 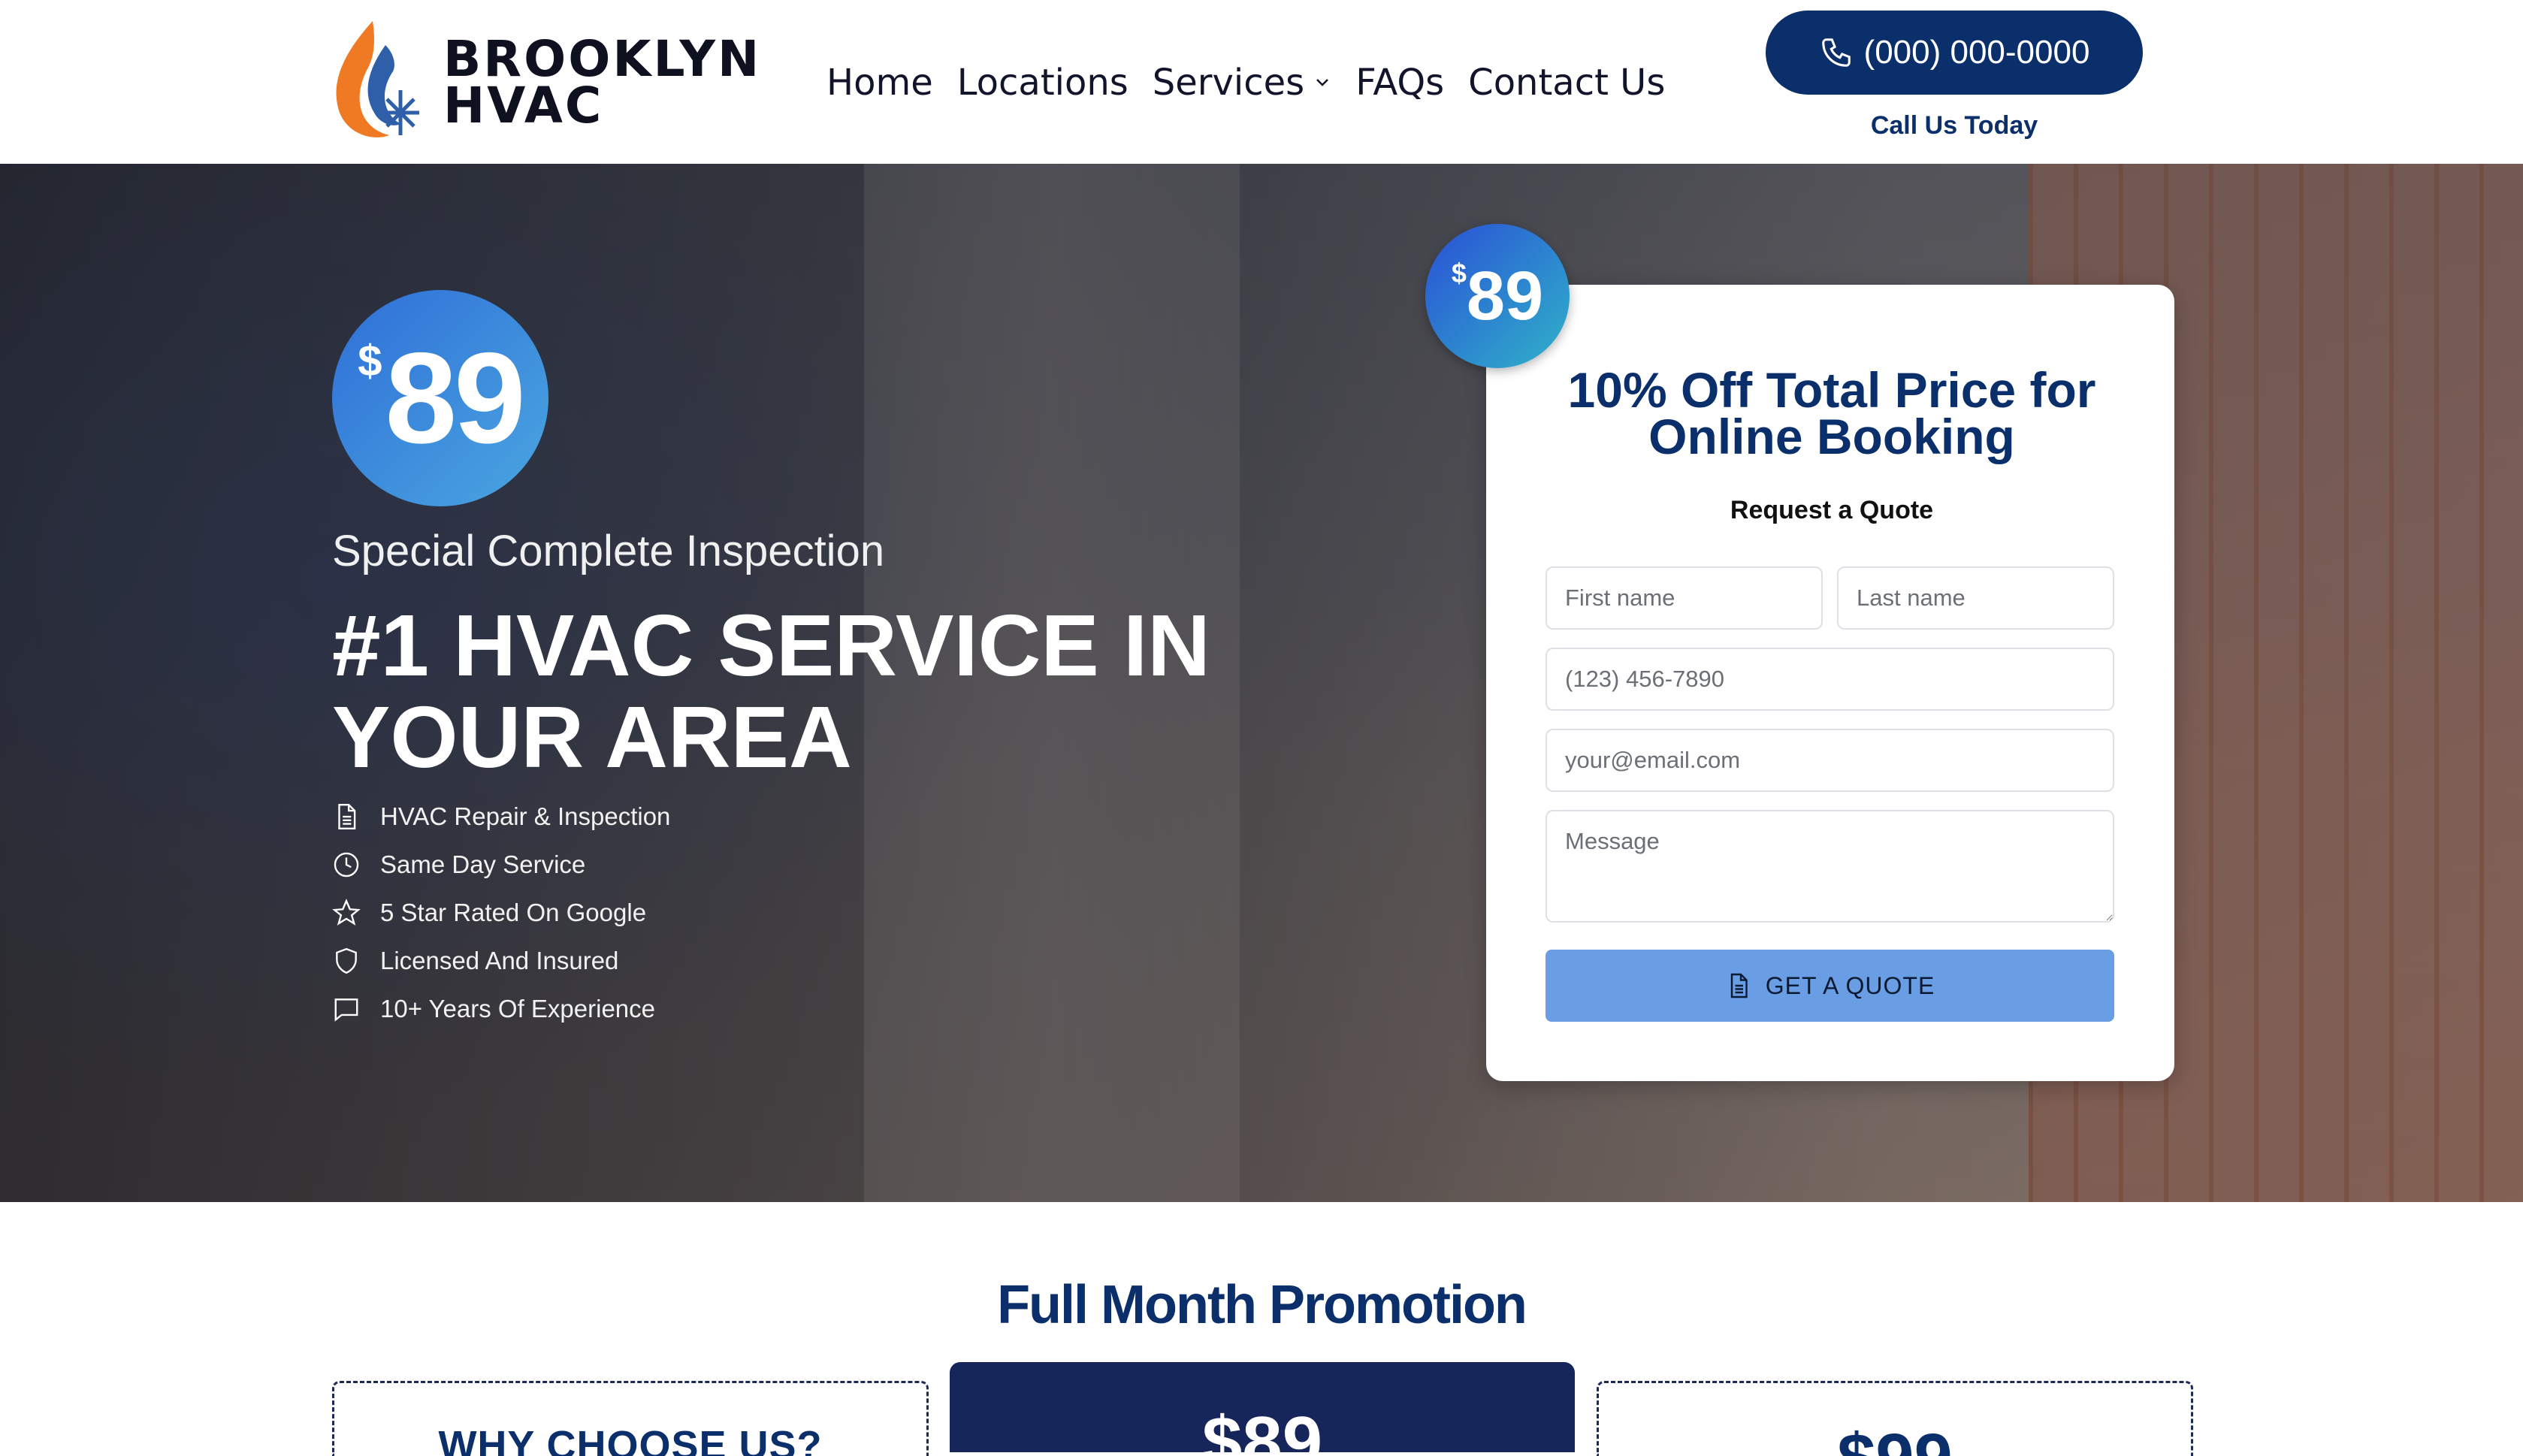 What do you see at coordinates (771, 691) in the screenshot?
I see `hero-title: #1 HVAC SERVICE IN YOUR AREA` at bounding box center [771, 691].